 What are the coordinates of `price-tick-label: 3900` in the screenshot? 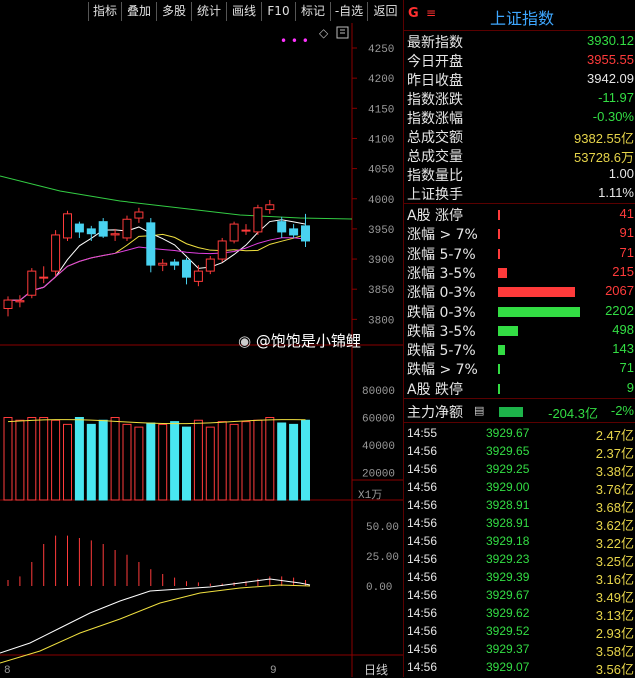 It's located at (381, 261).